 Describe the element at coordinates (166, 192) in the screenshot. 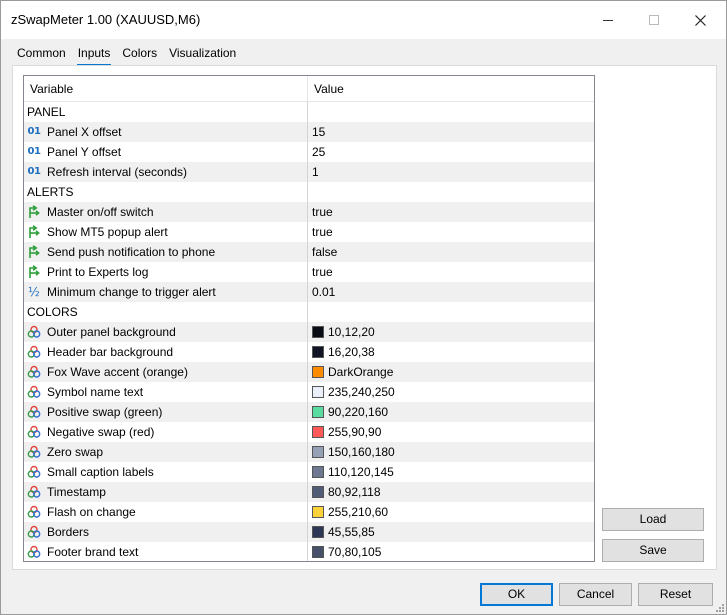

I see `variable-cell: ALERTS` at that location.